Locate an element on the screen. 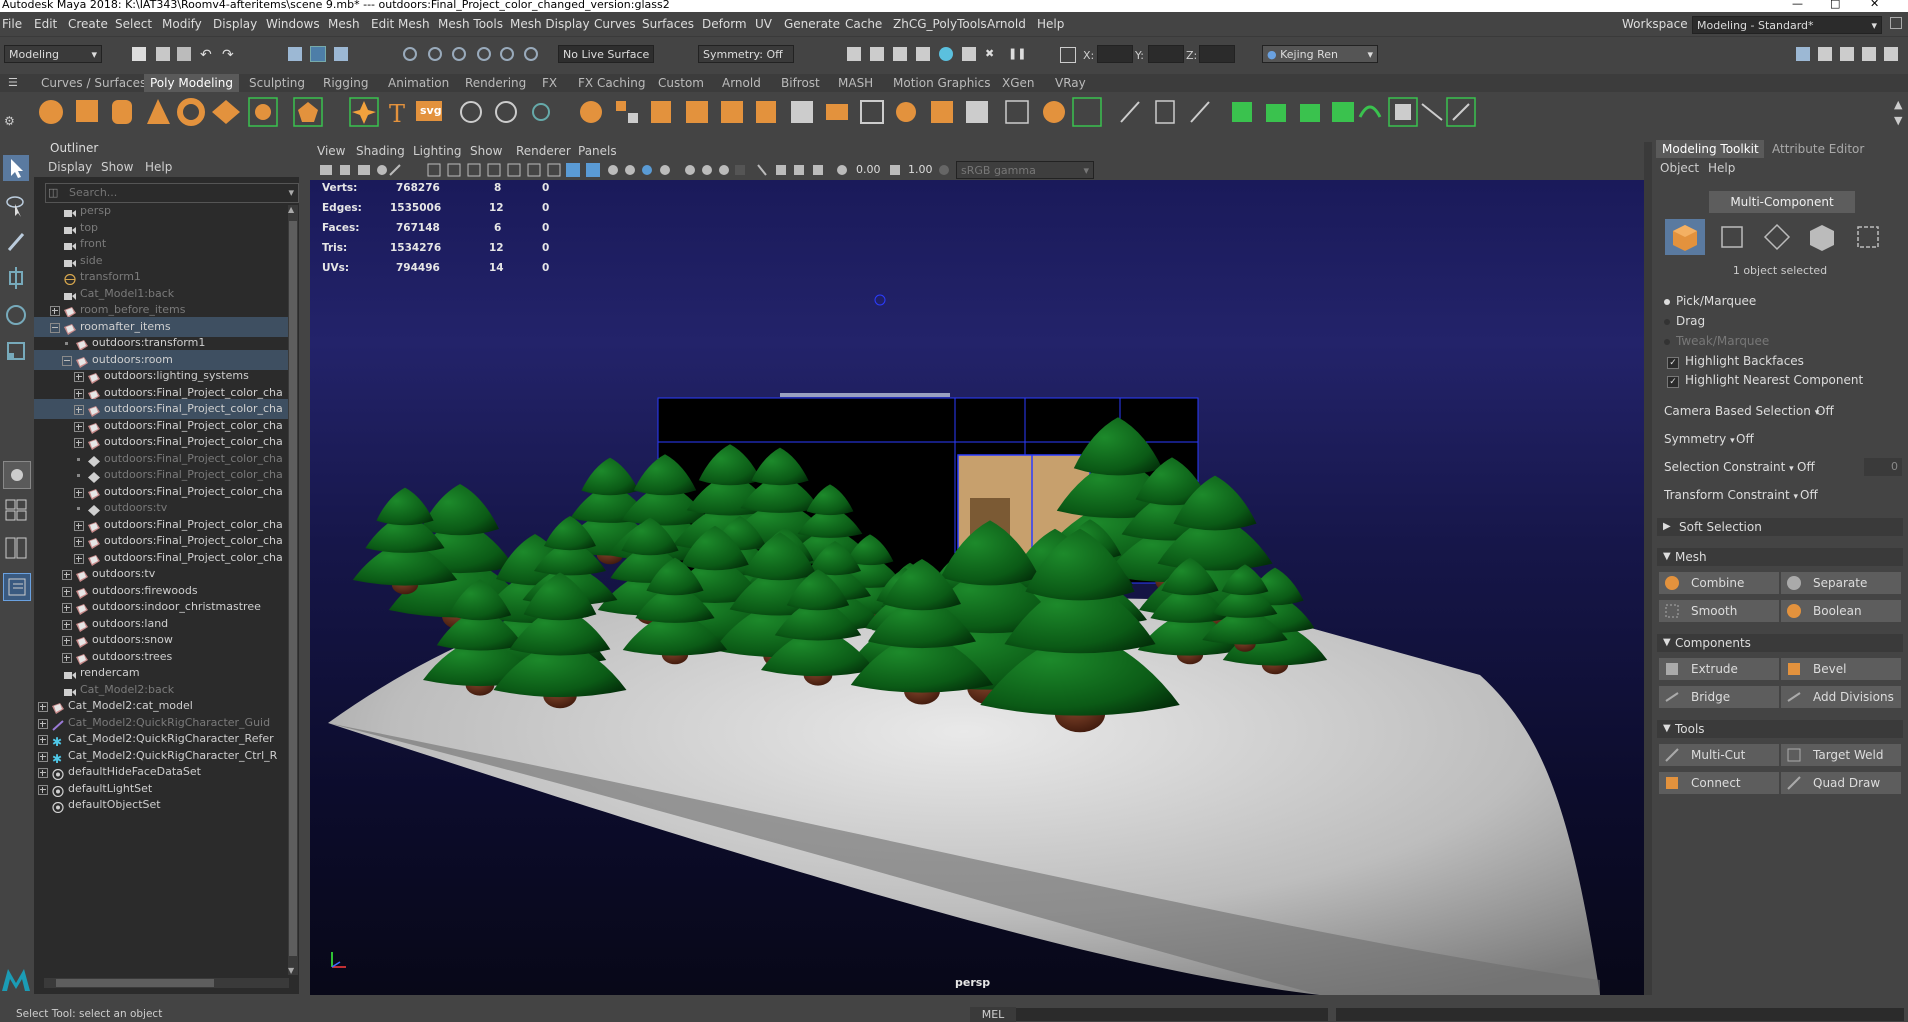 The height and width of the screenshot is (1022, 1908). outliner-search: ◫ ▾ is located at coordinates (172, 193).